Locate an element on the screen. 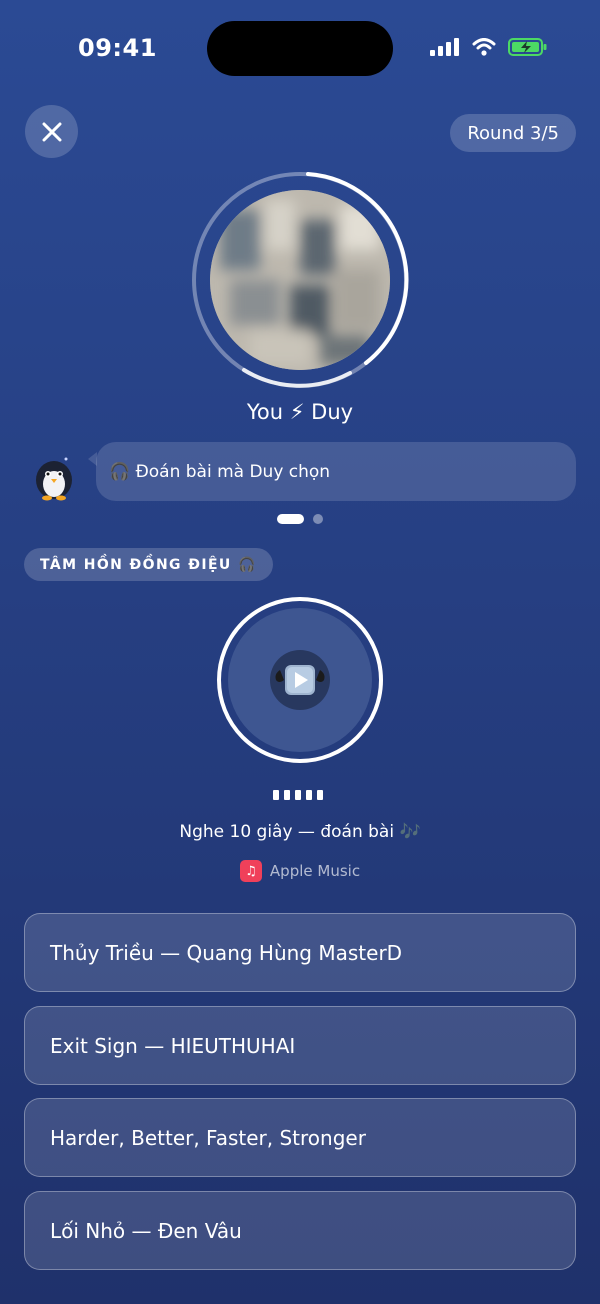  answer-label: Lối Nhỏ — Đen Vâu is located at coordinates (146, 1230).